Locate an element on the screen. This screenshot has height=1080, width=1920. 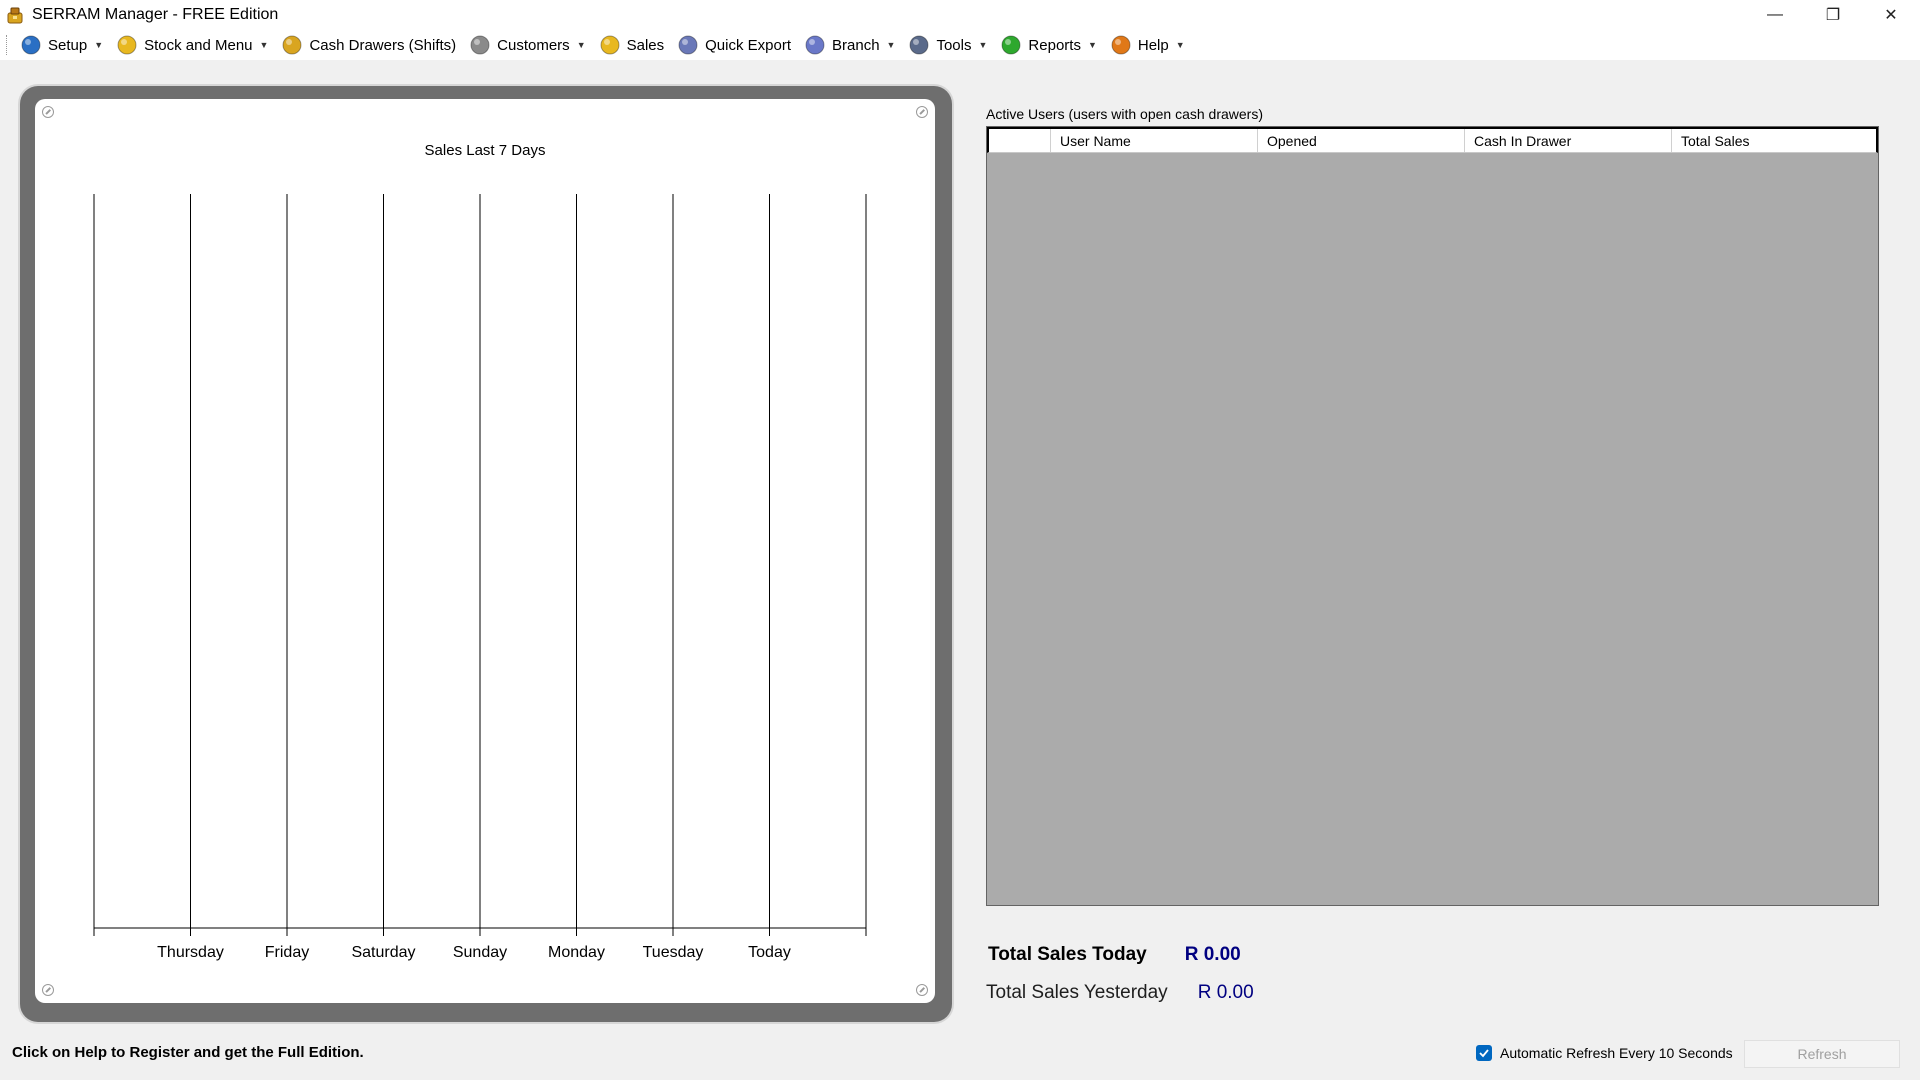
close-button: ✕ is located at coordinates (1891, 15).